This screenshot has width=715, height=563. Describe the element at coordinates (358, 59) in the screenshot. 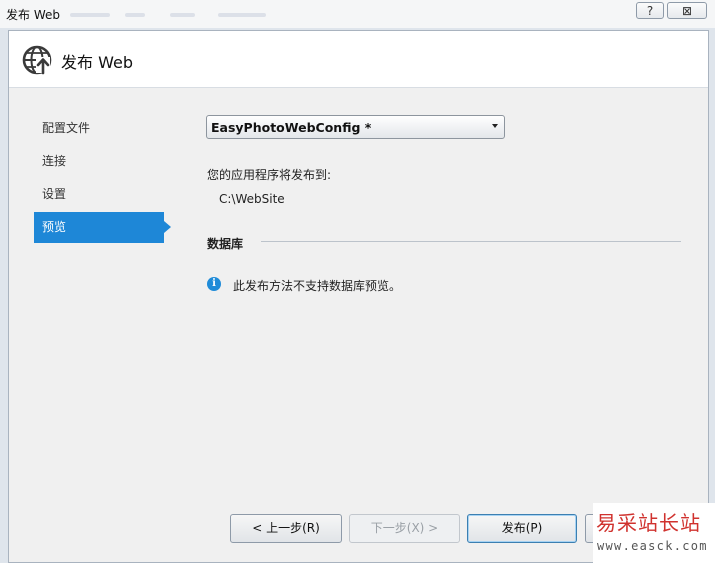

I see `dialog-header: 发布 Web` at that location.